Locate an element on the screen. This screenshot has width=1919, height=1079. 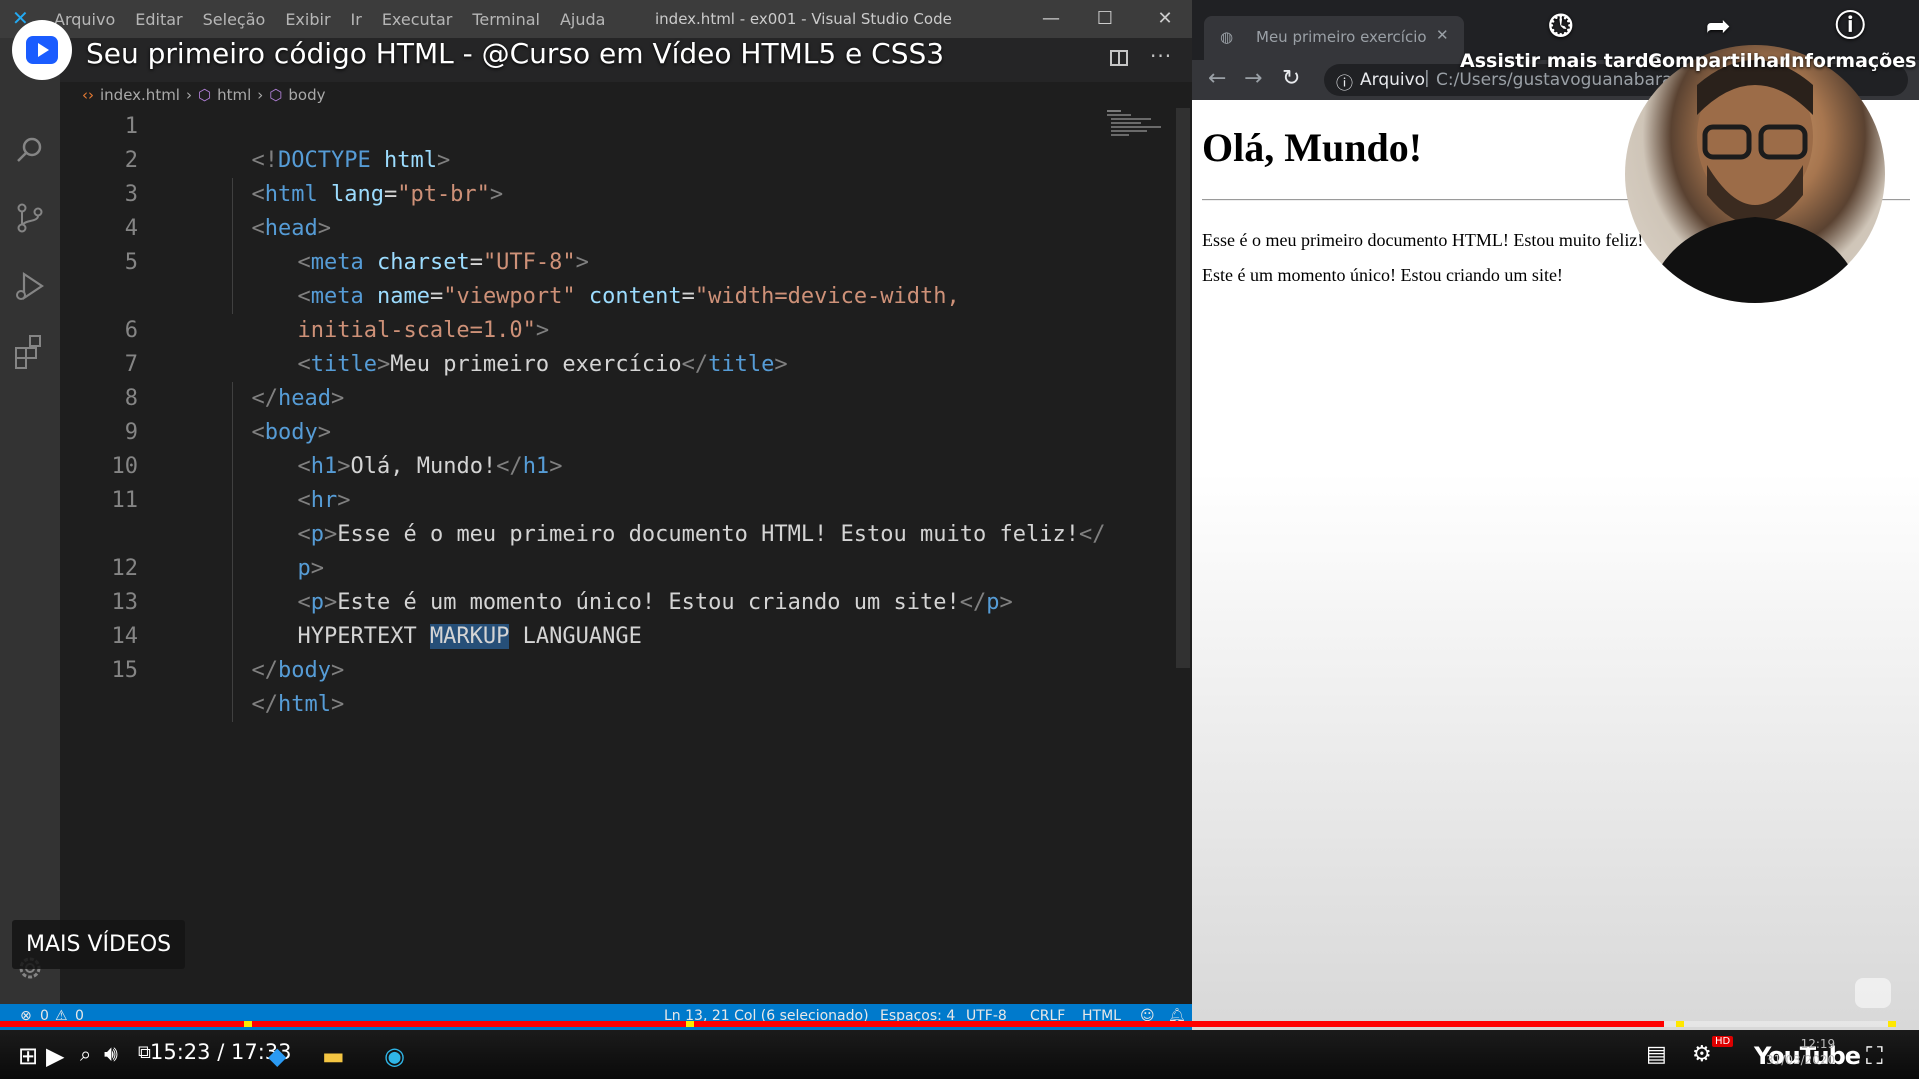
globe-icon: ◍ is located at coordinates (1227, 37).